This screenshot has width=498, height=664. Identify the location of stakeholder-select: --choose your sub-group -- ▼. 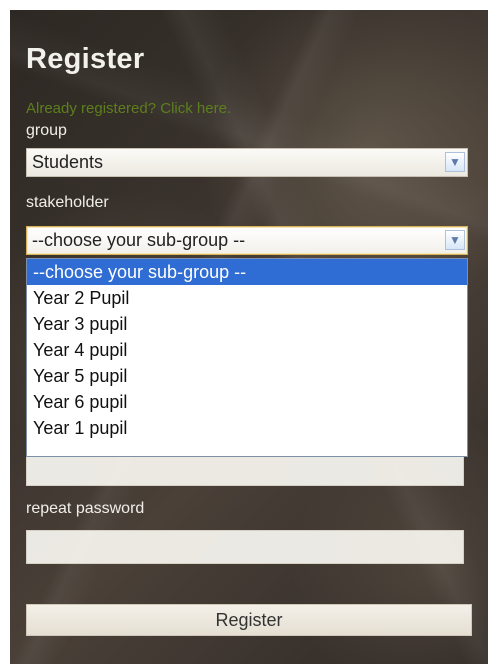
(247, 240).